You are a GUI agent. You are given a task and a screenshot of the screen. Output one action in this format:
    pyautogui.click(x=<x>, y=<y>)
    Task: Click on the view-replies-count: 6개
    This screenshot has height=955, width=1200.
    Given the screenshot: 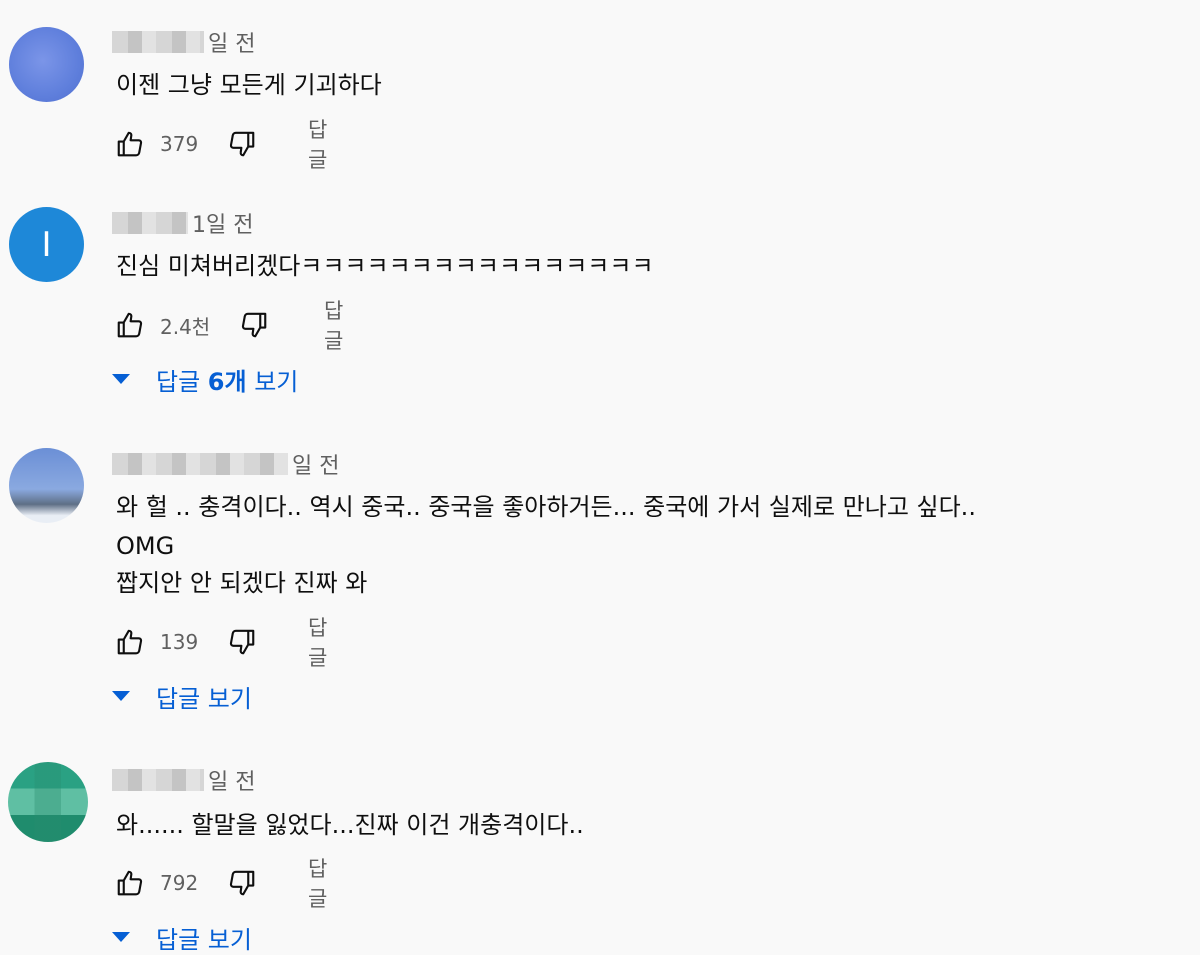 What is the action you would take?
    pyautogui.click(x=227, y=381)
    